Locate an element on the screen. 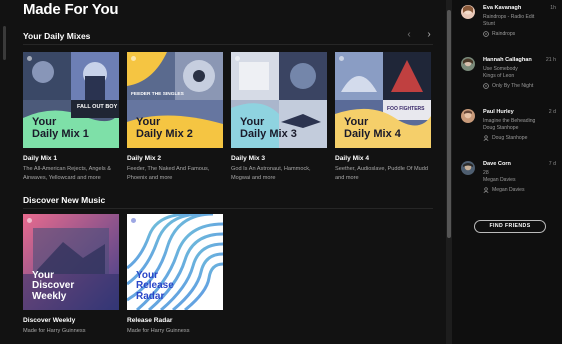 The image size is (562, 344). context-source: Raindrops is located at coordinates (499, 34).